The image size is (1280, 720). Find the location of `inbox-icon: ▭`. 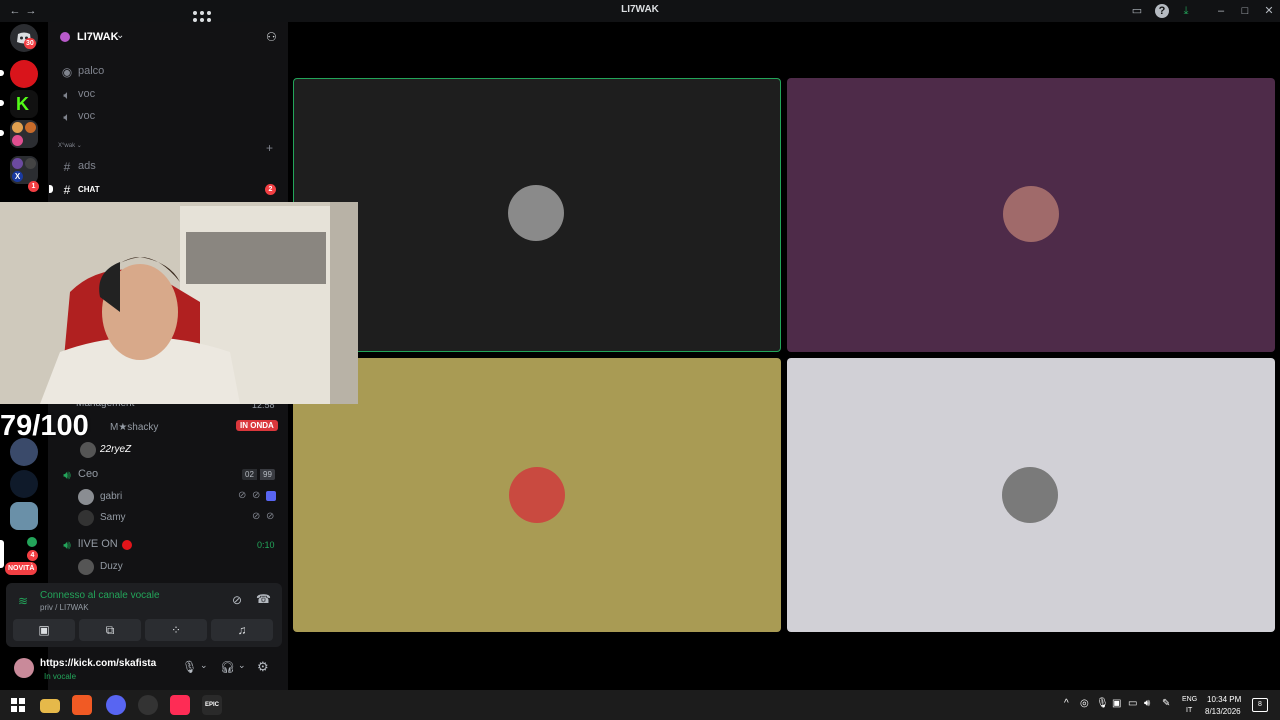

inbox-icon: ▭ is located at coordinates (1137, 11).